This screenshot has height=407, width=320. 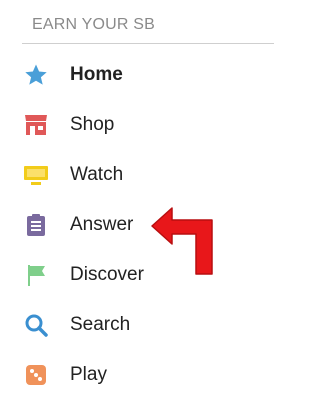 What do you see at coordinates (96, 74) in the screenshot?
I see `sidebar-item-label: Home` at bounding box center [96, 74].